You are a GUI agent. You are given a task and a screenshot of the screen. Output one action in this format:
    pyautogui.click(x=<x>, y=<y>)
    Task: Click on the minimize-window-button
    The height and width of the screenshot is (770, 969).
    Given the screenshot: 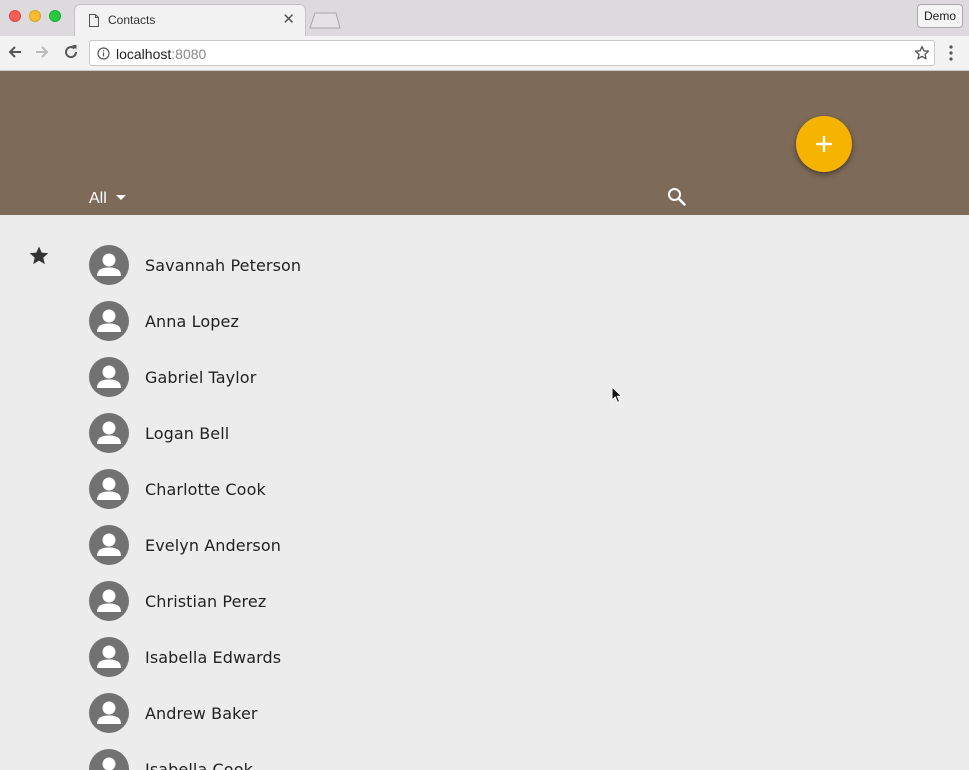 What is the action you would take?
    pyautogui.click(x=35, y=16)
    